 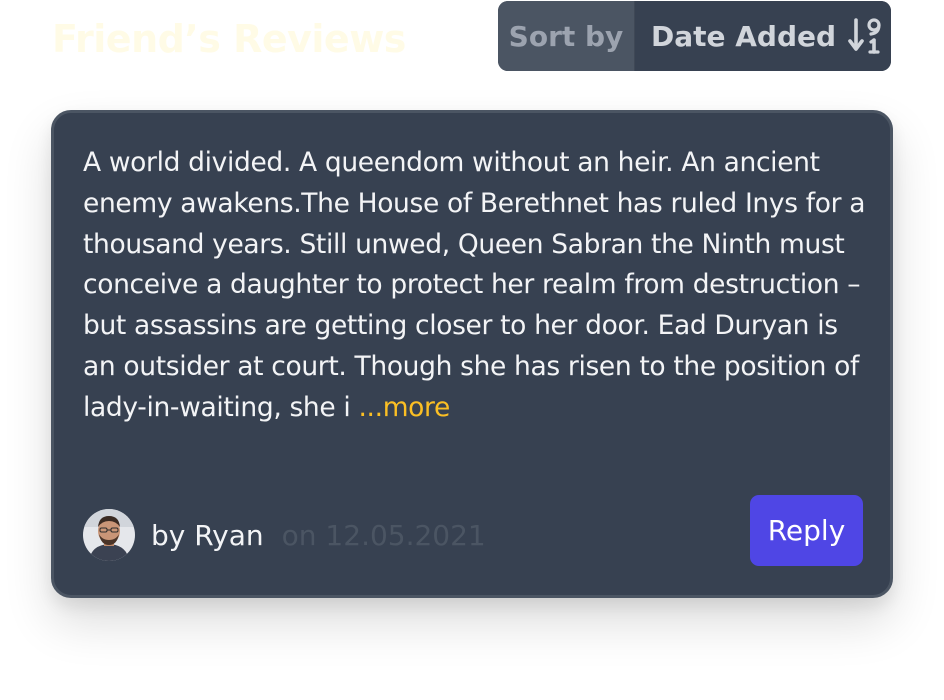 What do you see at coordinates (744, 36) in the screenshot?
I see `sort-selected-value: Date Added` at bounding box center [744, 36].